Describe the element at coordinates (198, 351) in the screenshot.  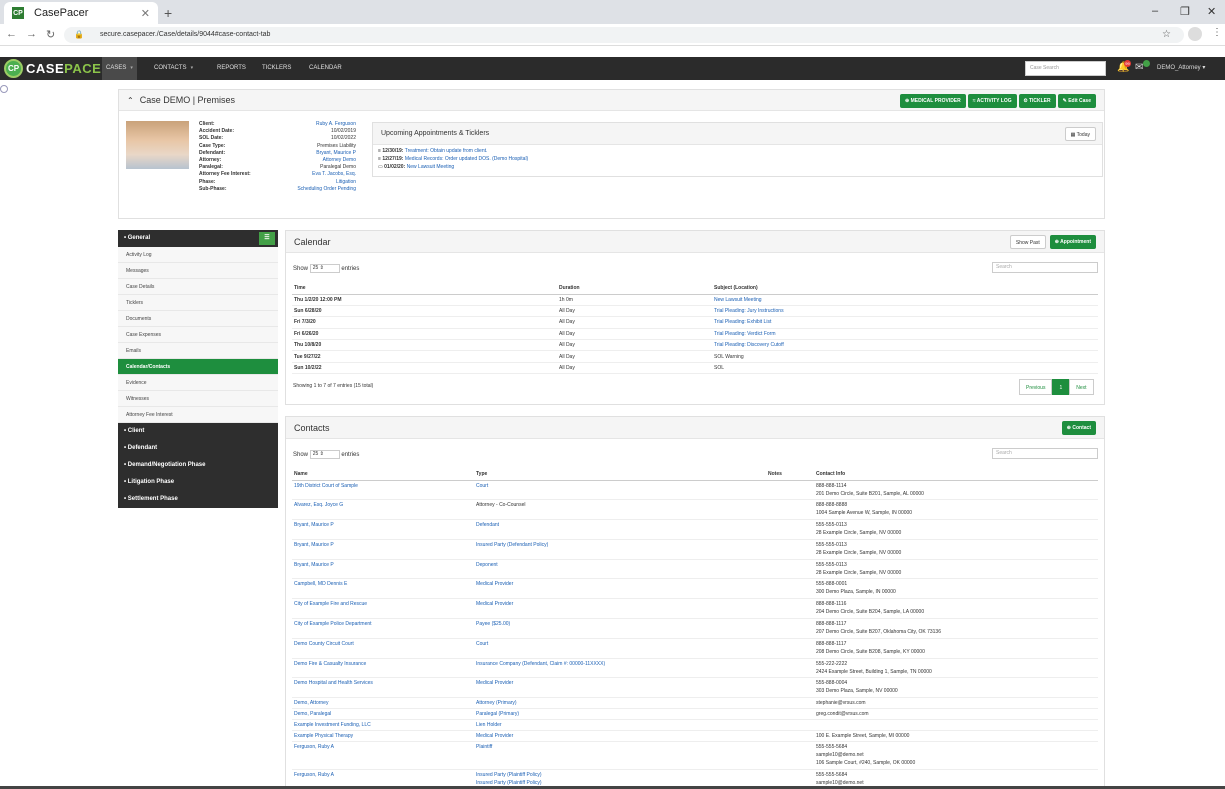
I see `sidebar-item-emails: Emails` at that location.